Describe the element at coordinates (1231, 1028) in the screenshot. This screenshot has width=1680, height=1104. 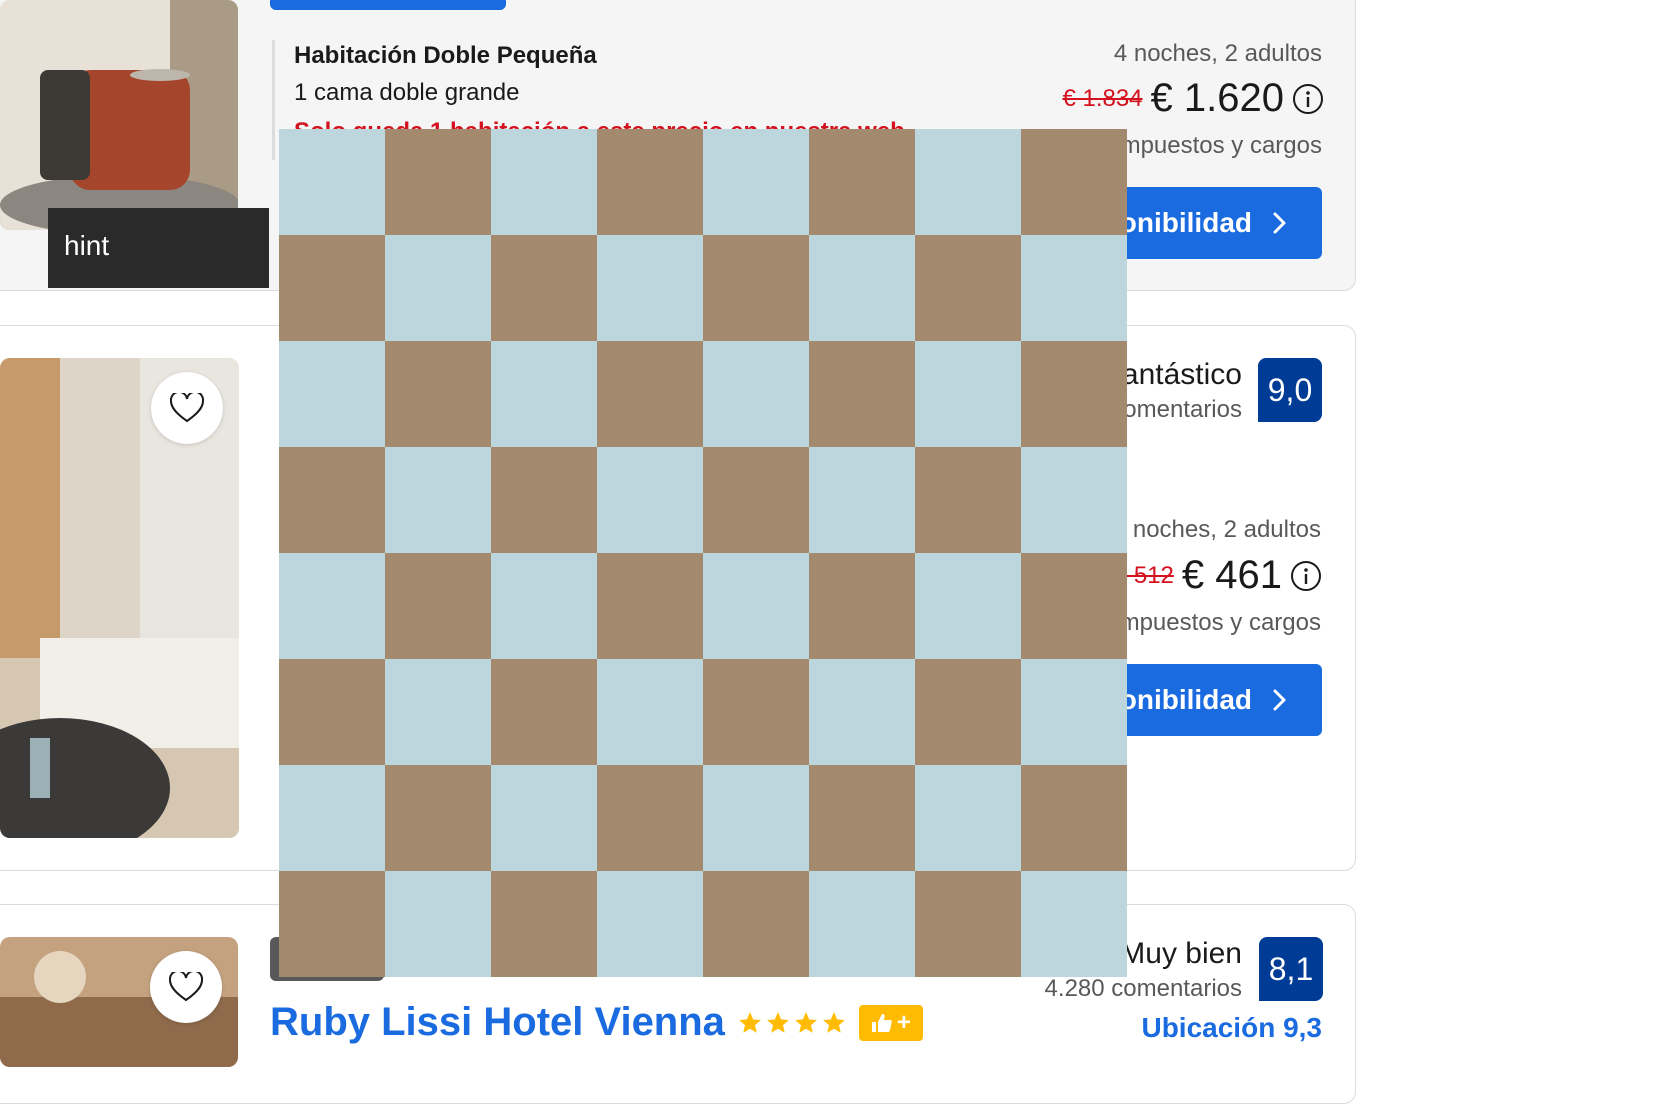
I see `location-score-3: Ubicación 9,3` at that location.